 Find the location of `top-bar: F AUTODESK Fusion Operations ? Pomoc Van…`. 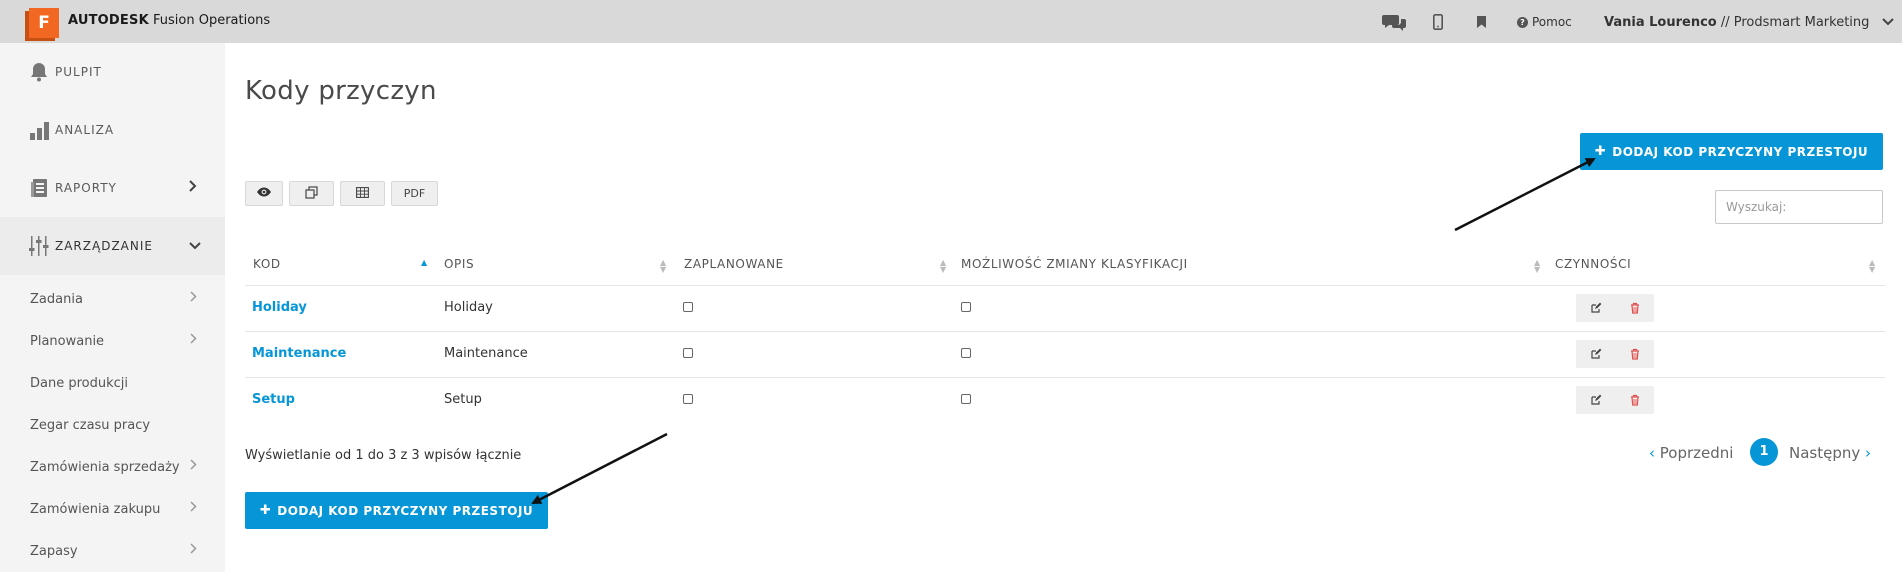

top-bar: F AUTODESK Fusion Operations ? Pomoc Van… is located at coordinates (951, 21).